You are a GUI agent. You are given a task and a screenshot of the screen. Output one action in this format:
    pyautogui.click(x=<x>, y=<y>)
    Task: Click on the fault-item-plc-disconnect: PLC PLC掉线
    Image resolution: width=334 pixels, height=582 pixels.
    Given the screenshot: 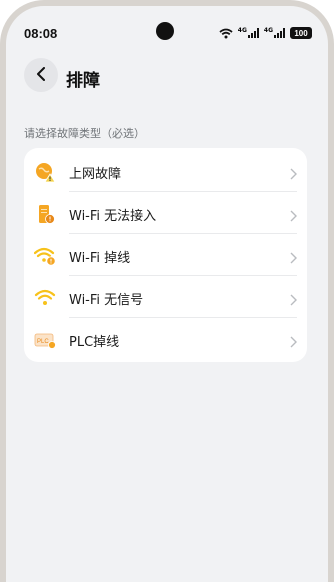 What is the action you would take?
    pyautogui.click(x=165, y=339)
    